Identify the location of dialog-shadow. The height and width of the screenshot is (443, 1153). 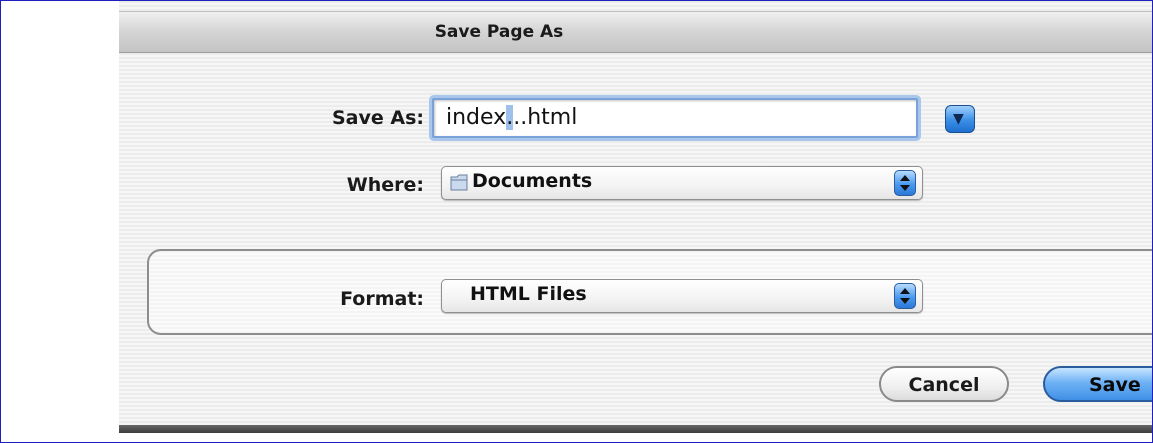
(635, 429).